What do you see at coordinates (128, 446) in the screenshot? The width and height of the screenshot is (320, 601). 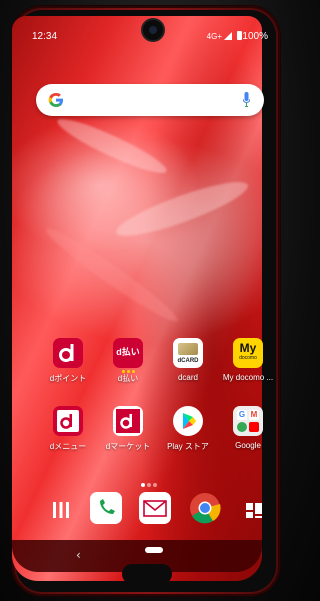 I see `app-label: dマーケット` at bounding box center [128, 446].